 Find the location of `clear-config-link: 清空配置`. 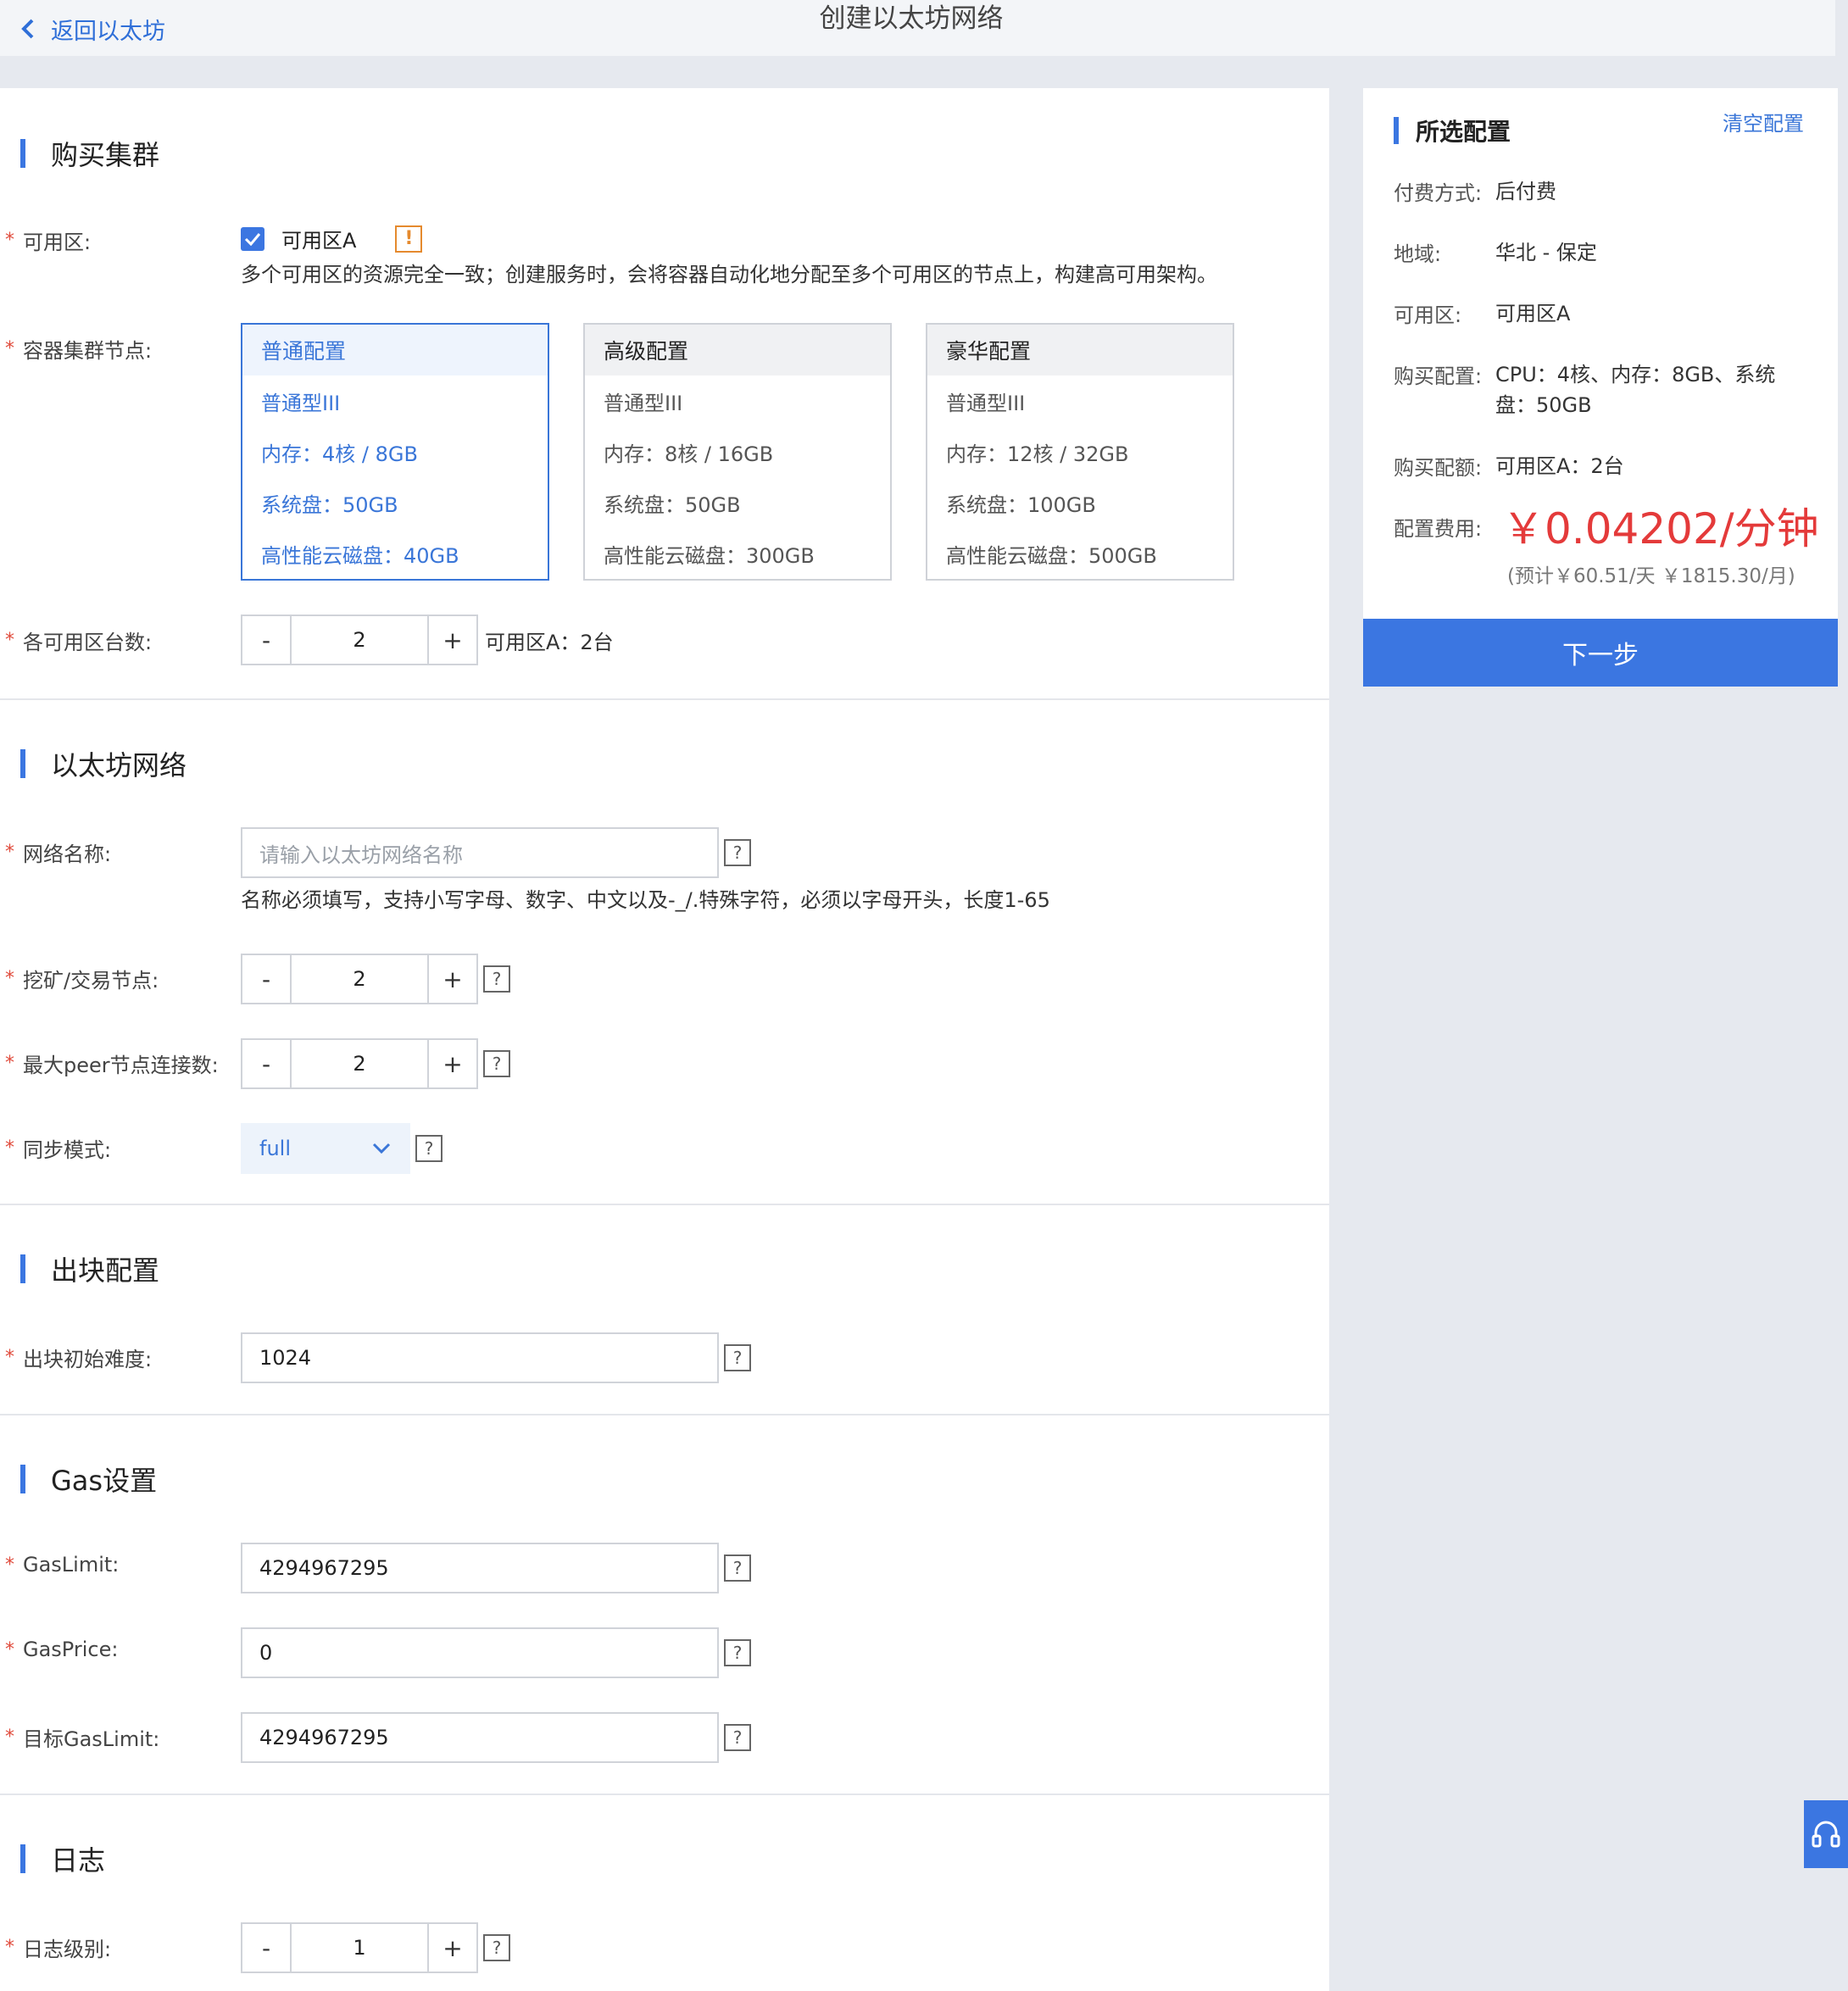

clear-config-link: 清空配置 is located at coordinates (1764, 121).